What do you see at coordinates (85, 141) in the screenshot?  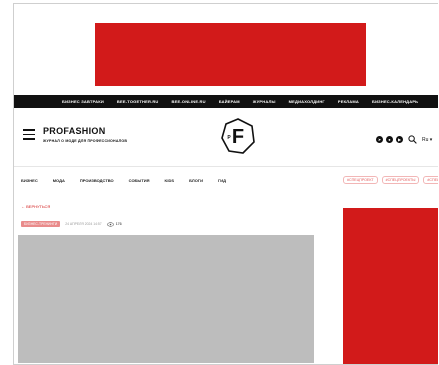 I see `brand-tagline: ЖУРНАЛ О МОДЕ ДЛЯ ПРОФЕССИОНАЛОВ` at bounding box center [85, 141].